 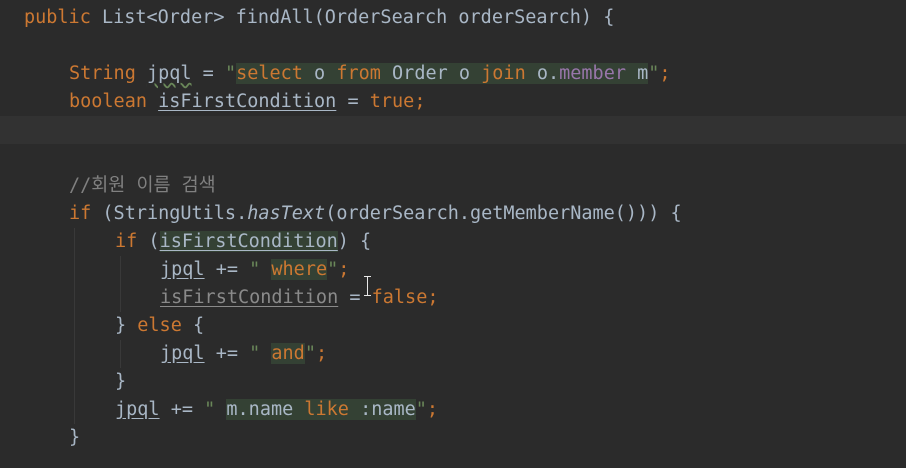 What do you see at coordinates (453, 242) in the screenshot?
I see `code-line-7: if (isFirstCondition) {` at bounding box center [453, 242].